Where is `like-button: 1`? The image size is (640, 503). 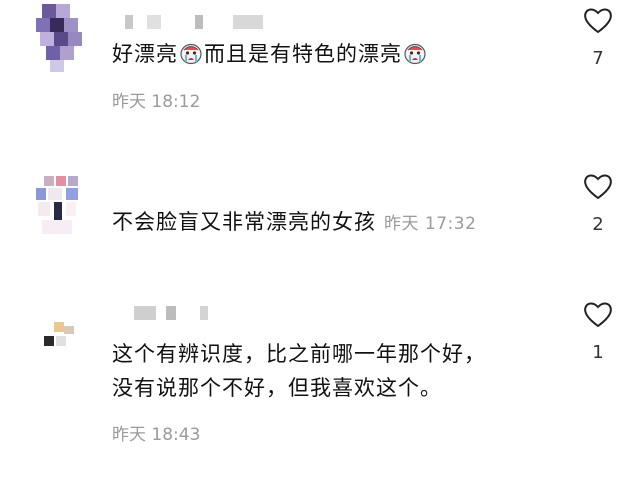 like-button: 1 is located at coordinates (598, 331).